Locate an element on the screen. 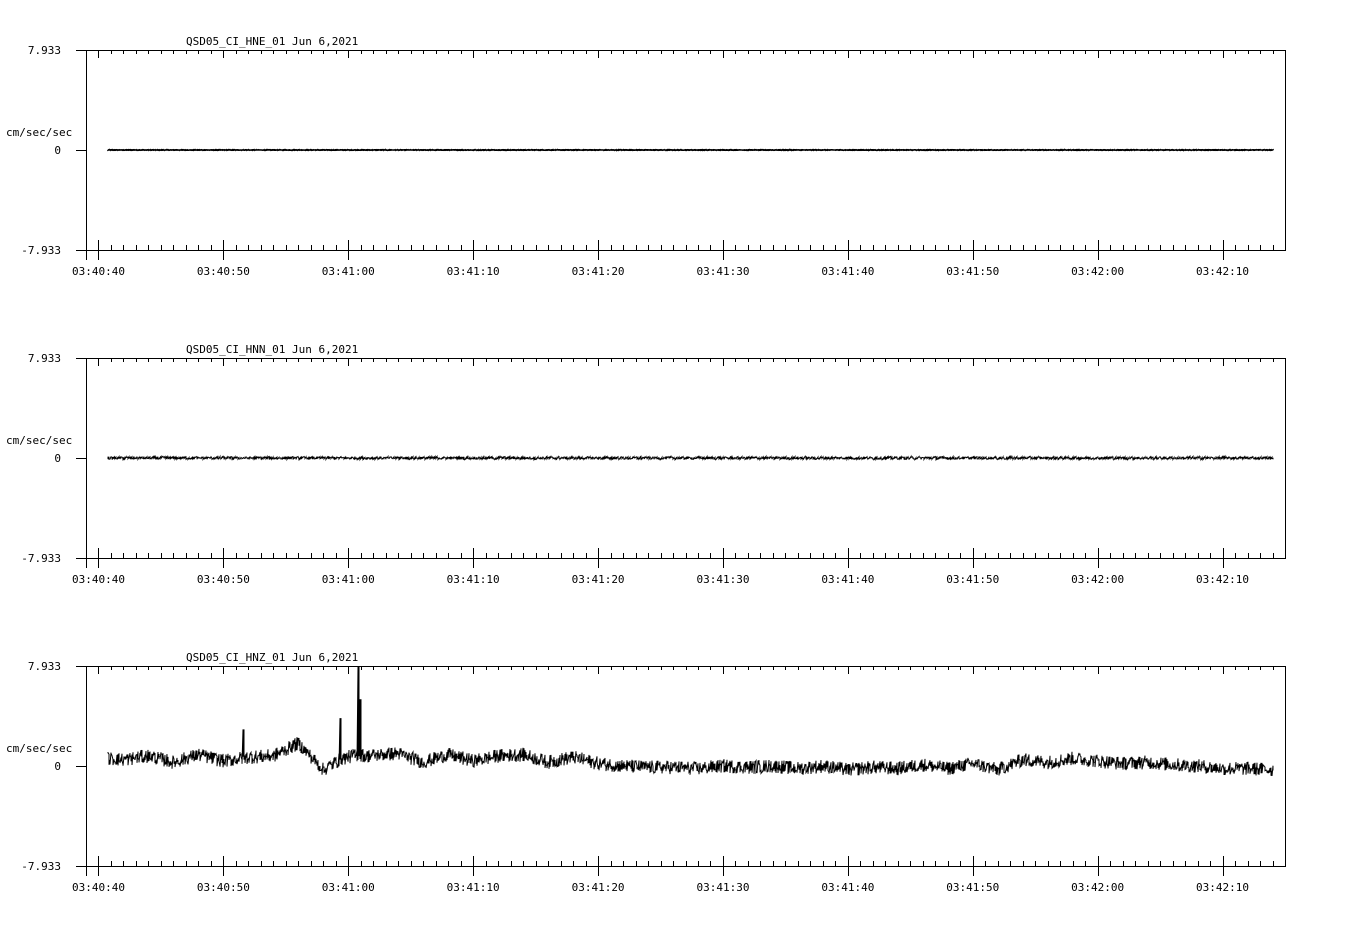 This screenshot has width=1358, height=929. chart-title: QSD05_CI_HNZ_01 Jun 6,2021 is located at coordinates (272, 657).